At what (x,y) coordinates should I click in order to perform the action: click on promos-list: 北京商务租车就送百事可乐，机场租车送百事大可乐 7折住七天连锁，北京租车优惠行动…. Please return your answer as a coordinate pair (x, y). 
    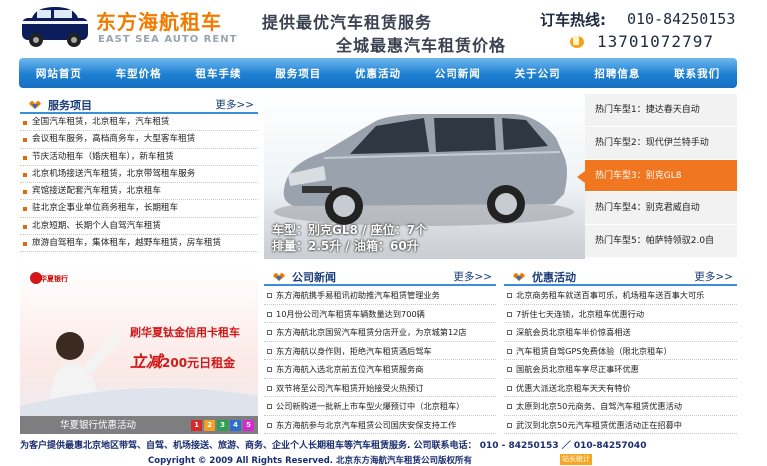
    Looking at the image, I should click on (620, 360).